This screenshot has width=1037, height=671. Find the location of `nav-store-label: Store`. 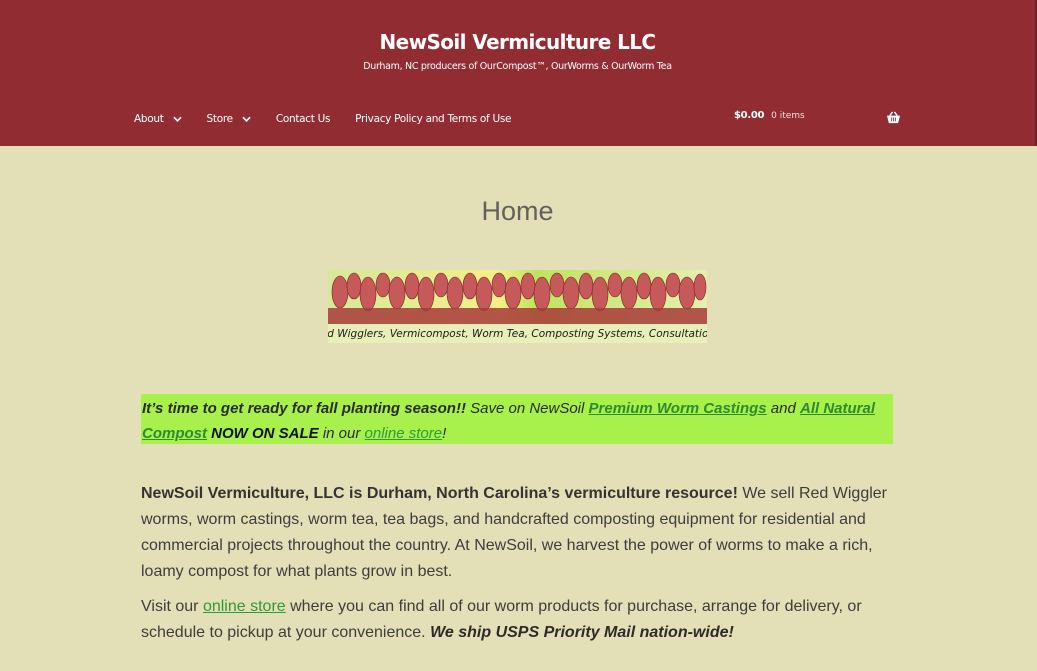

nav-store-label: Store is located at coordinates (220, 119).